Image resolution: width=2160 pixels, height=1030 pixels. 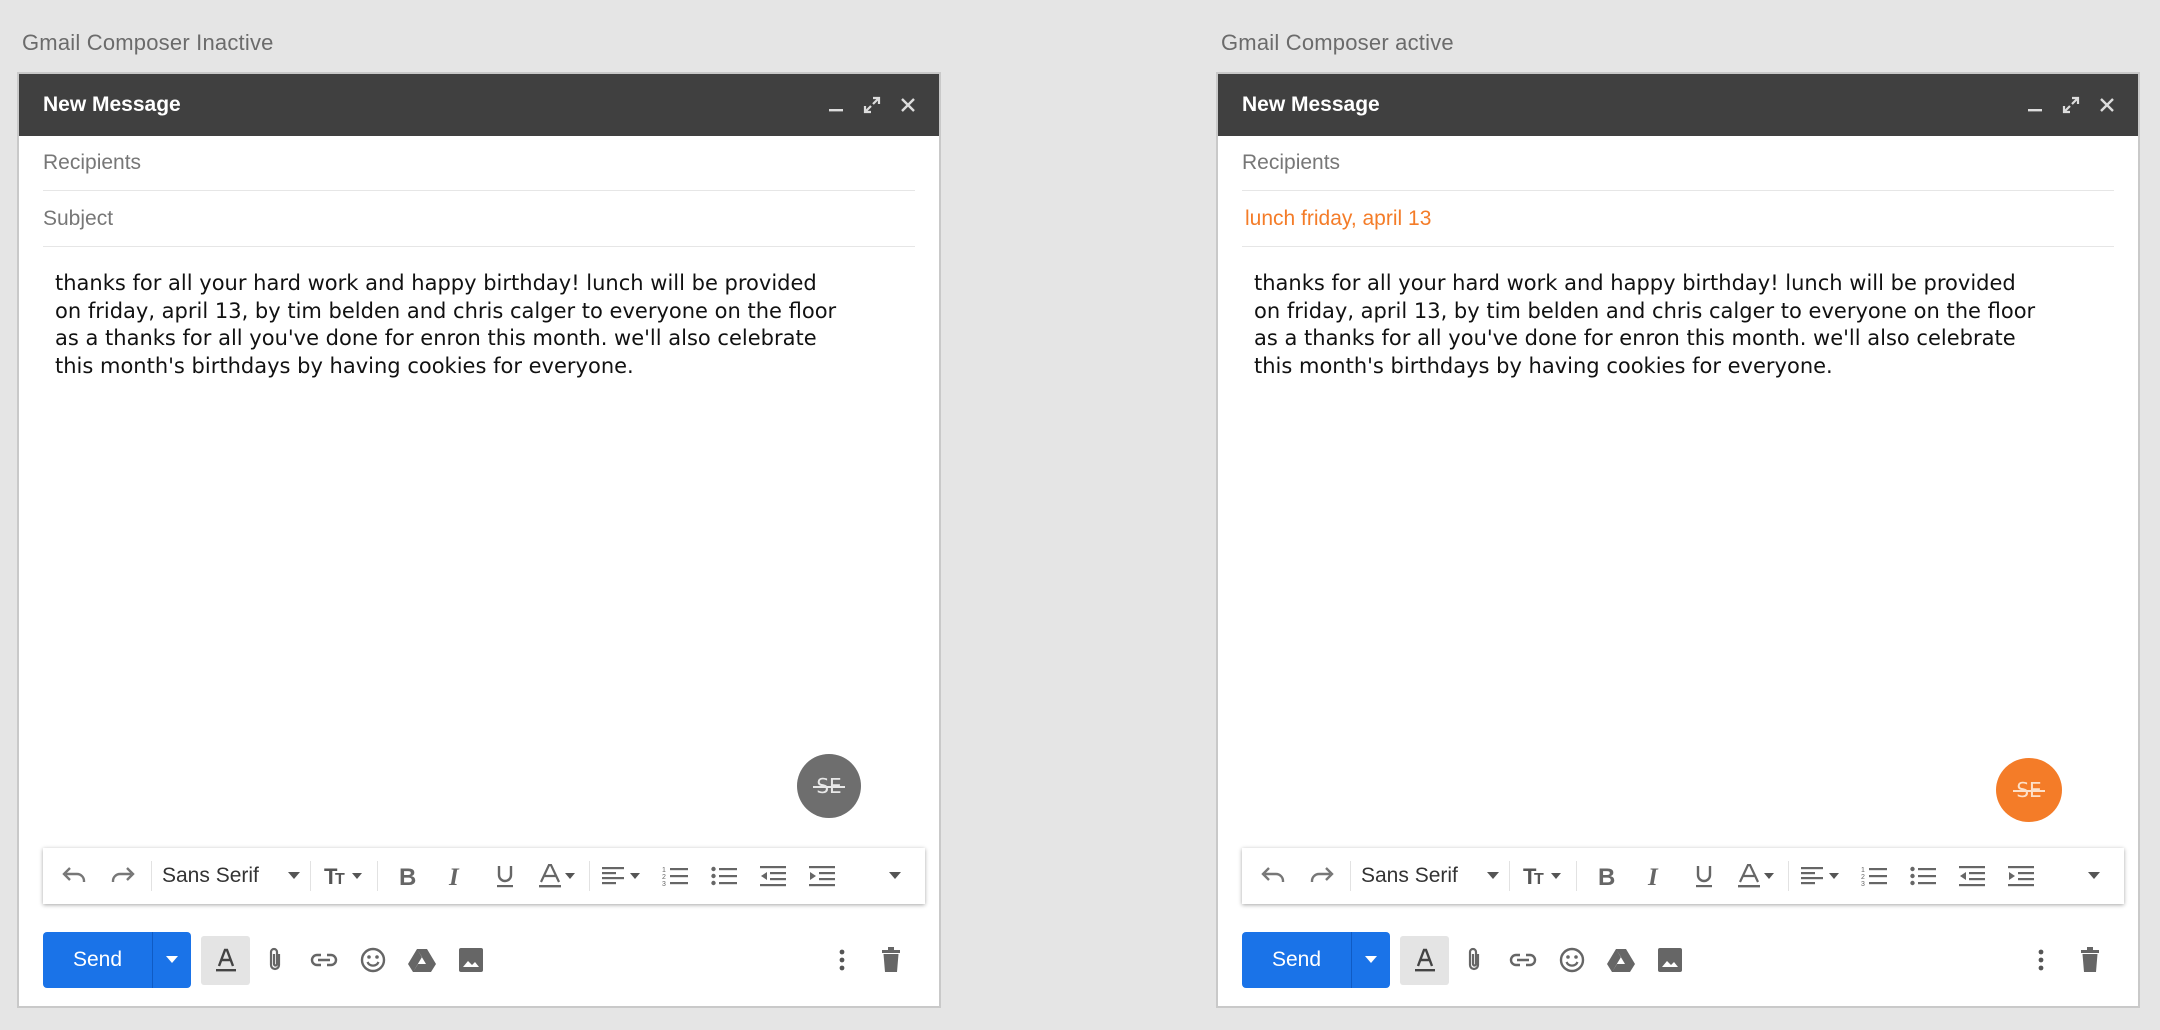 I want to click on subject-field: Subject, so click(x=479, y=219).